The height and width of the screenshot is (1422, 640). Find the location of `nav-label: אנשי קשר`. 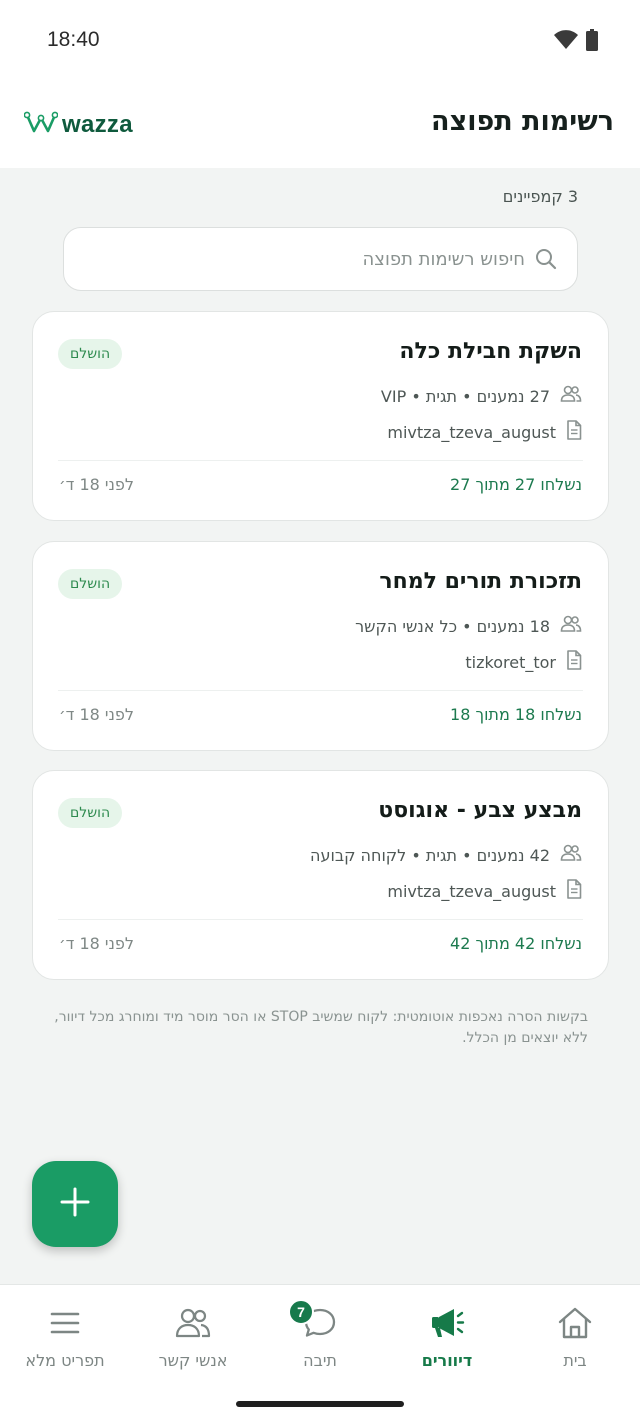

nav-label: אנשי קשר is located at coordinates (193, 1360).